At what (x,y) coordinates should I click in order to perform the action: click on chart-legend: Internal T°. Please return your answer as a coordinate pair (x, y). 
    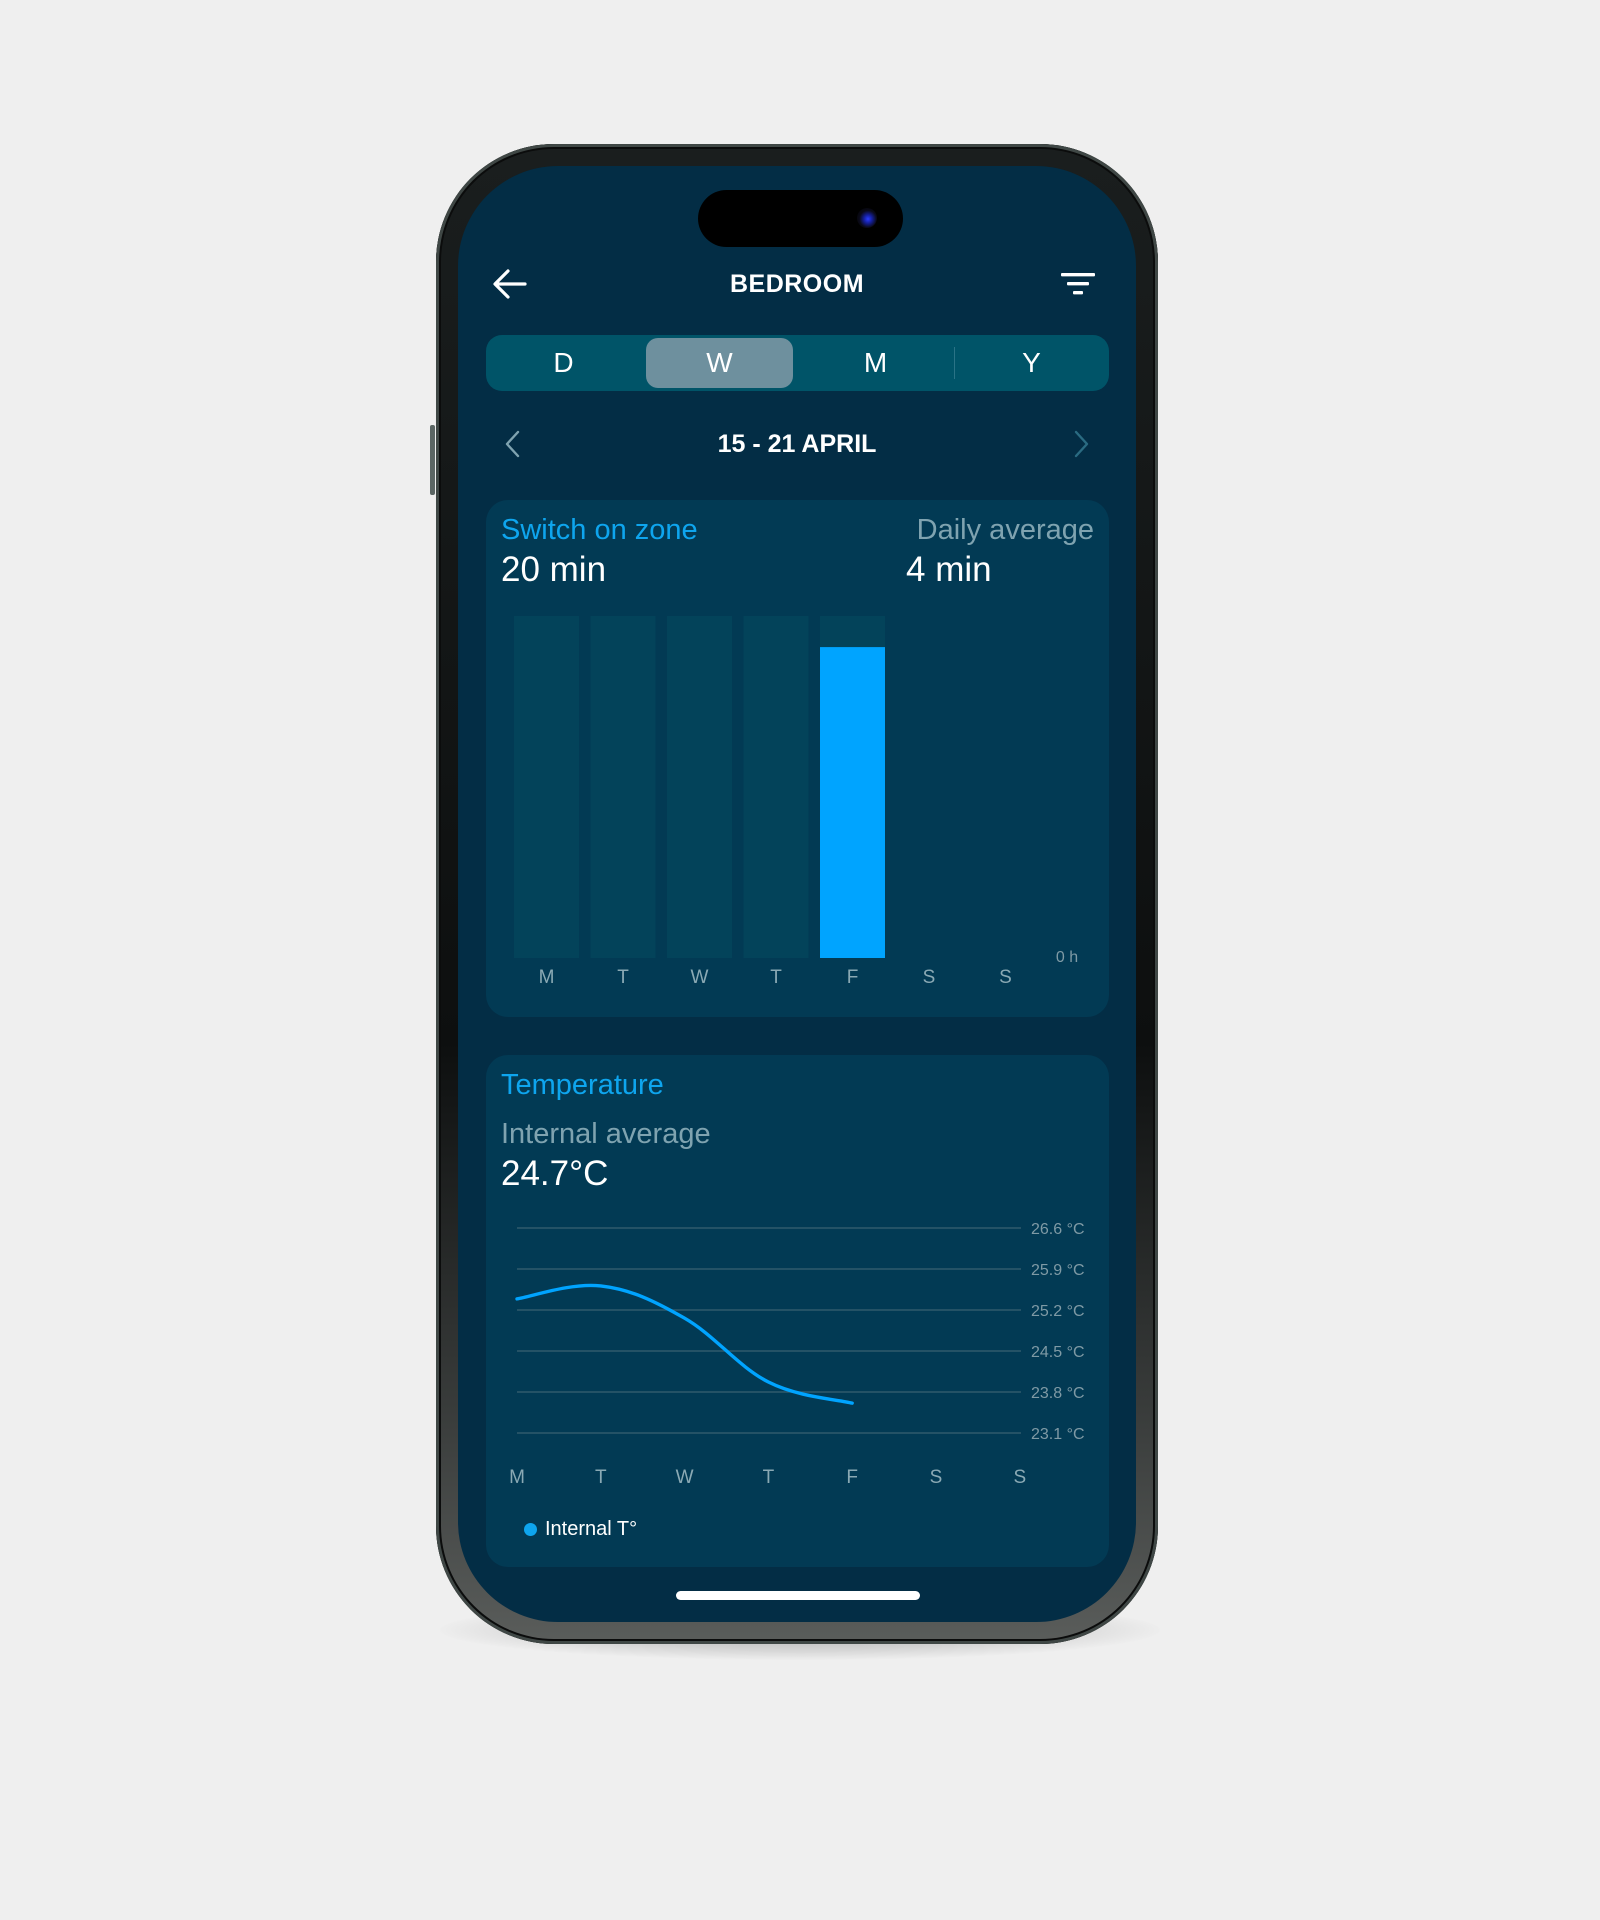
    Looking at the image, I should click on (580, 1529).